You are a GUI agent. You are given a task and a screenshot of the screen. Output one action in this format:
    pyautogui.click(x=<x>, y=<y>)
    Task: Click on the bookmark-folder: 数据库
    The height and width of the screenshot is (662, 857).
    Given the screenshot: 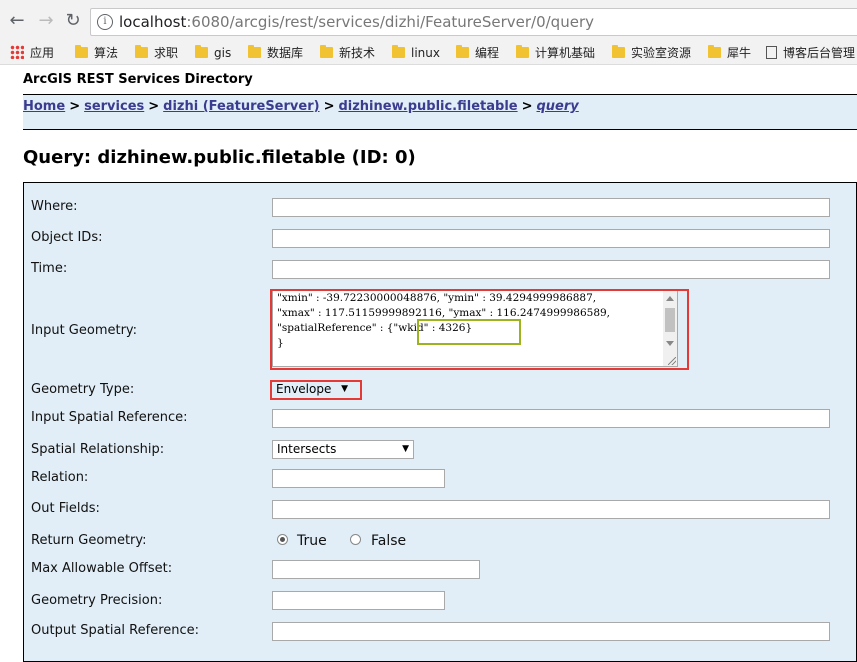 What is the action you would take?
    pyautogui.click(x=275, y=53)
    